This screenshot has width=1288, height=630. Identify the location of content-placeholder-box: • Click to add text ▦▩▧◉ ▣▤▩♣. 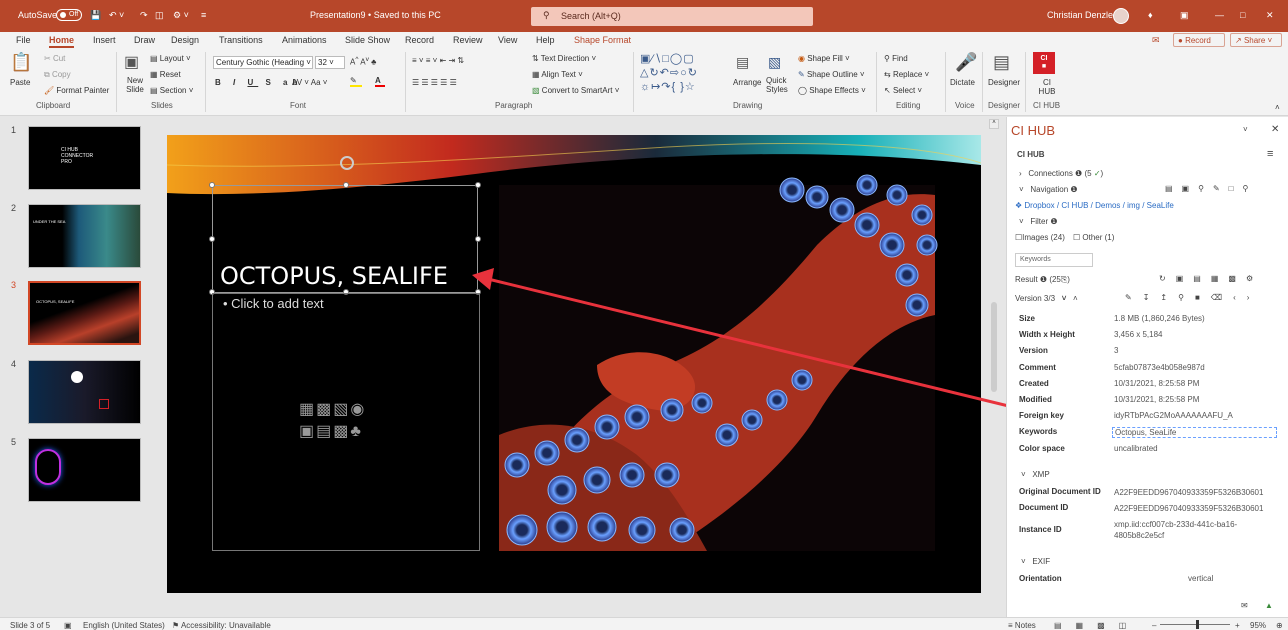
(346, 422).